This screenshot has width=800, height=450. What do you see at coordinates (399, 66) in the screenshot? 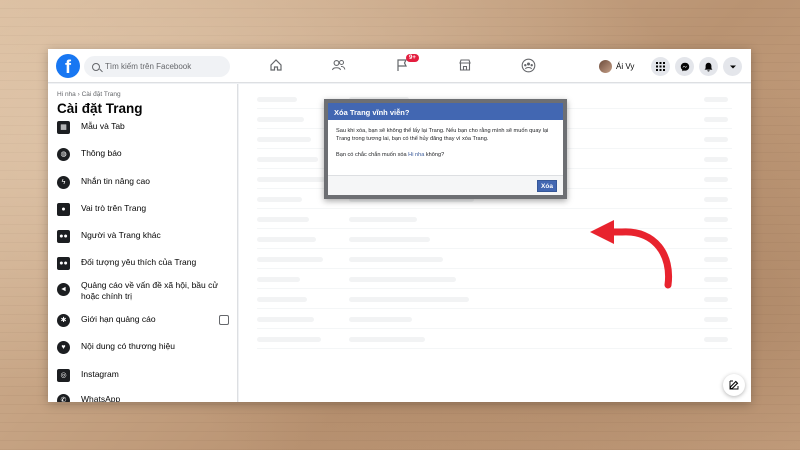
I see `facebook-topbar: f Tìm kiếm trên Facebook 9+ Ái Vy` at bounding box center [399, 66].